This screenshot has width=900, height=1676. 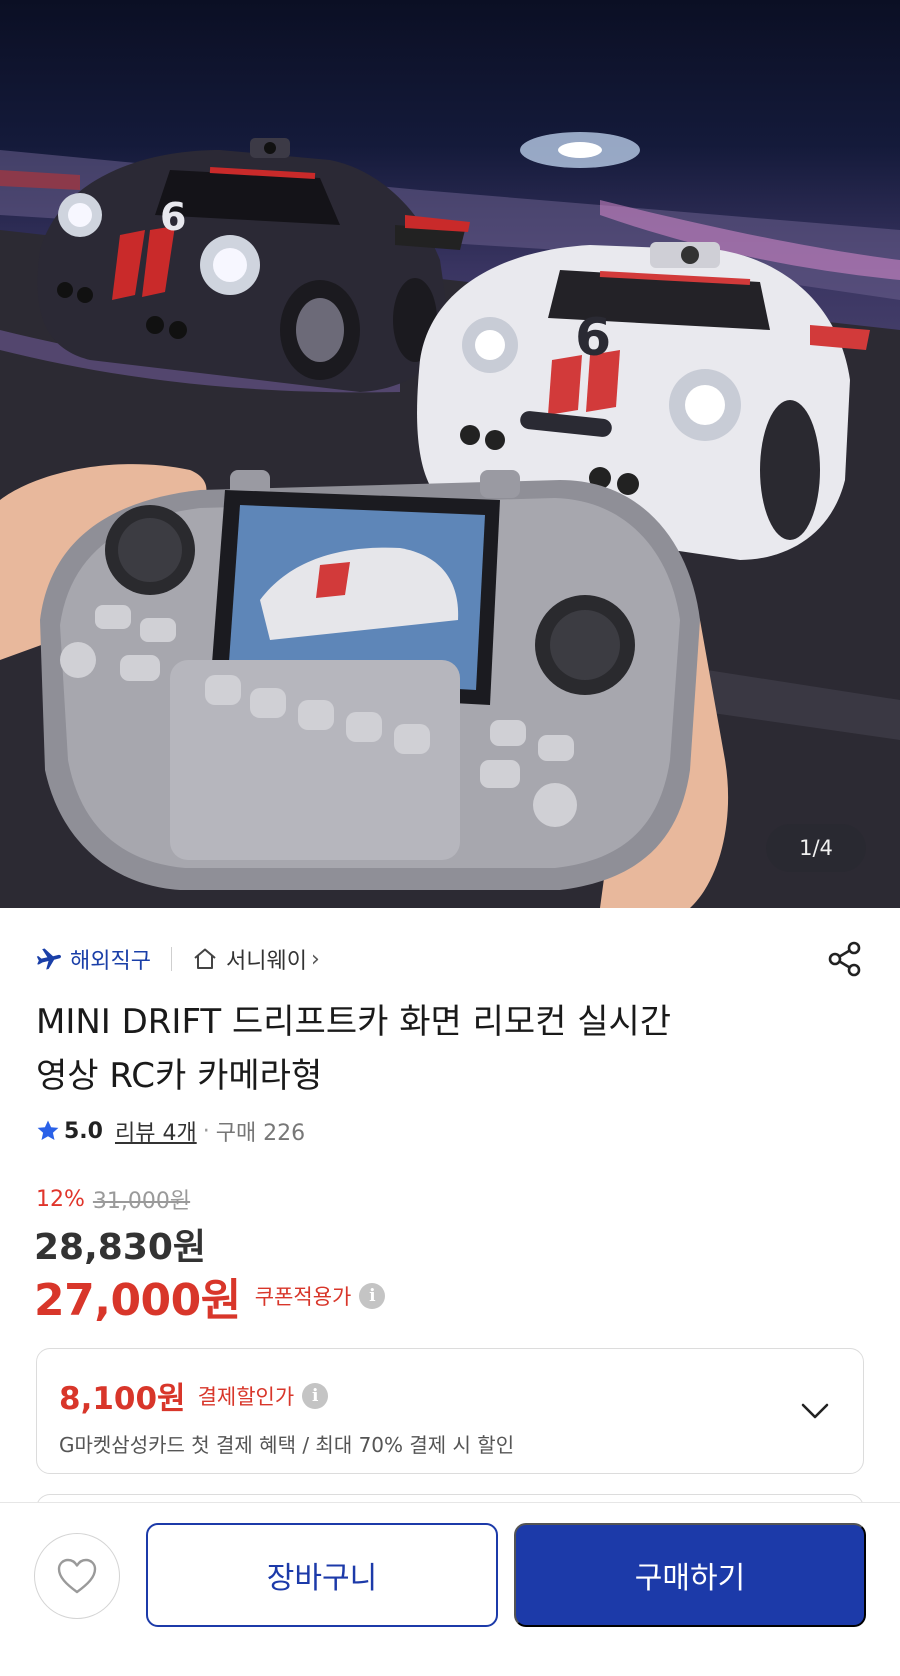 I want to click on airplane-icon, so click(x=48, y=959).